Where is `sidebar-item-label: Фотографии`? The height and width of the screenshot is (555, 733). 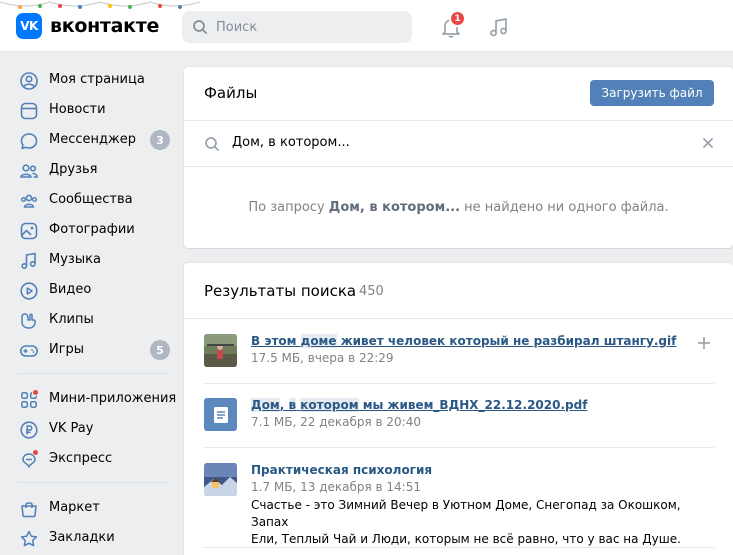 sidebar-item-label: Фотографии is located at coordinates (92, 229).